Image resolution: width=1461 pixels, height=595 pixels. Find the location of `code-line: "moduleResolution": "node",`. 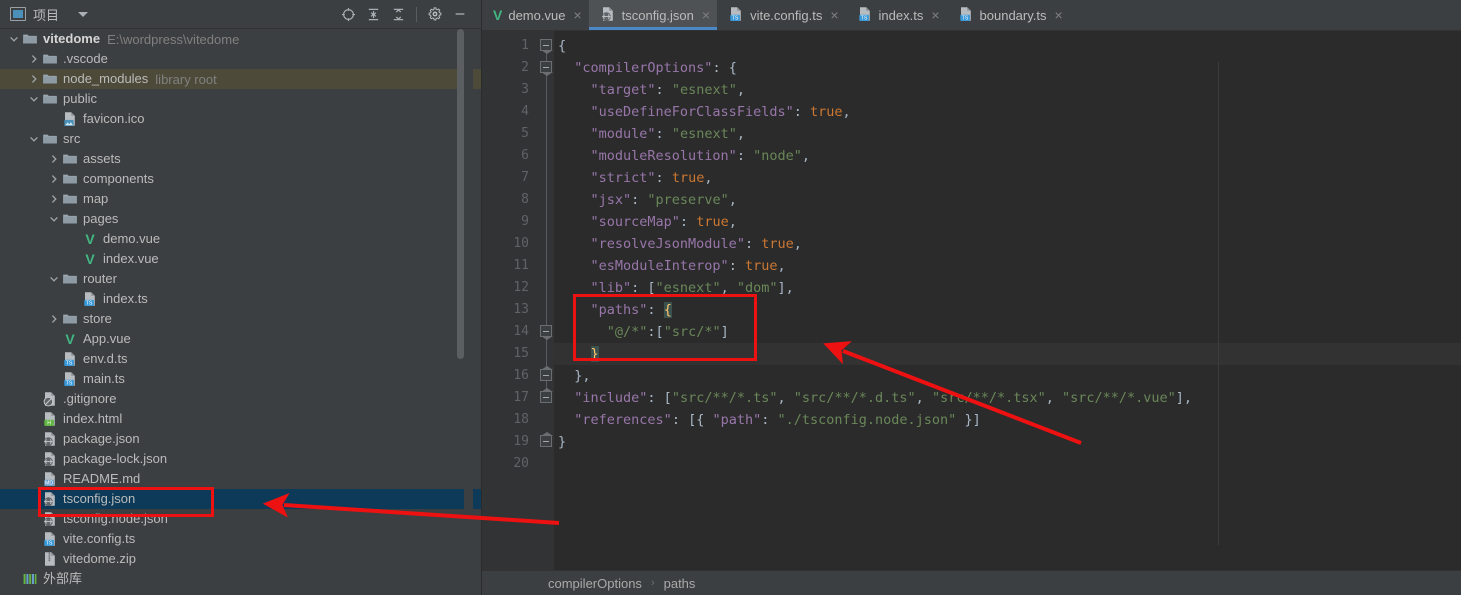

code-line: "moduleResolution": "node", is located at coordinates (1007, 156).